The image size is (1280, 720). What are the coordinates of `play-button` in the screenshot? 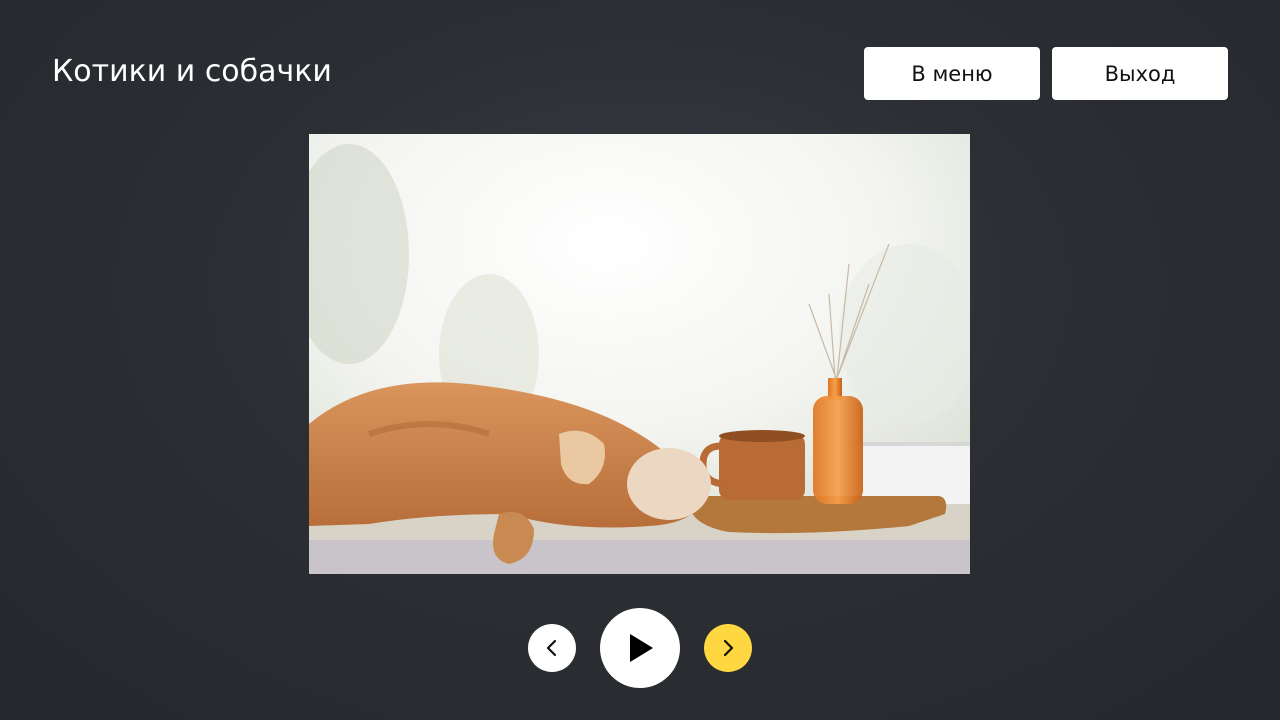 It's located at (640, 648).